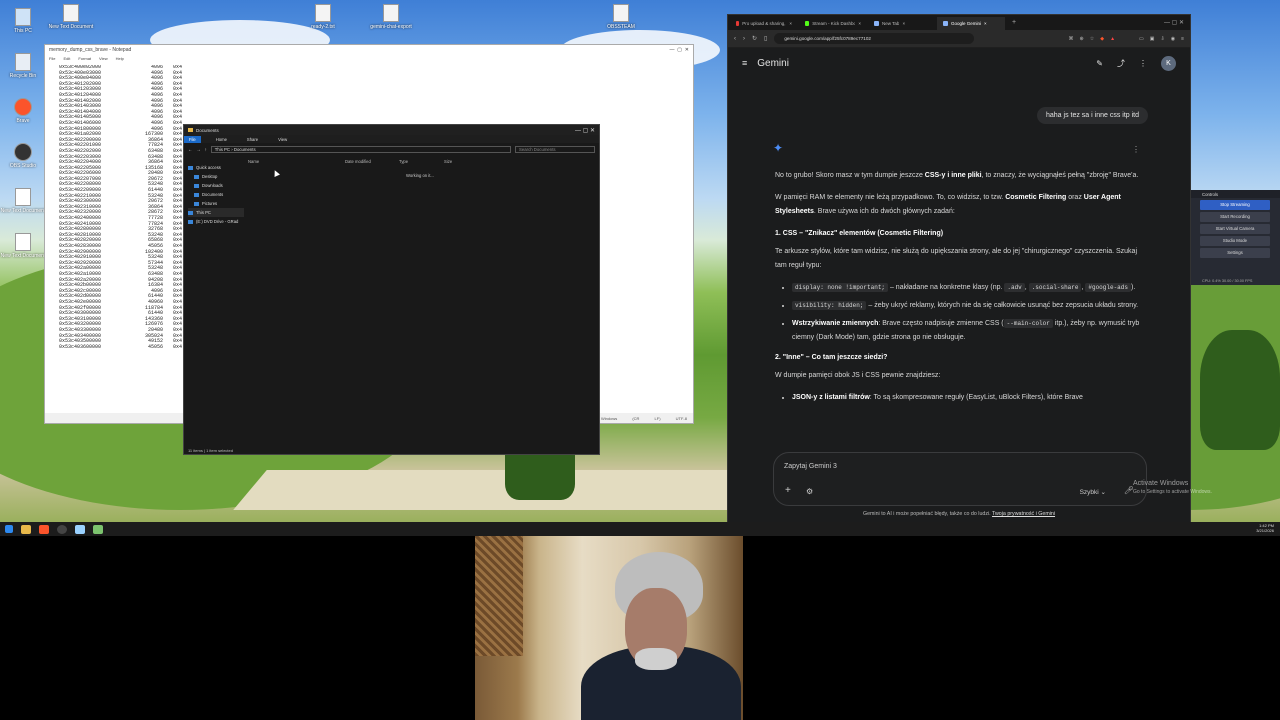  Describe the element at coordinates (216, 167) in the screenshot. I see `nav-item: Quick access` at that location.